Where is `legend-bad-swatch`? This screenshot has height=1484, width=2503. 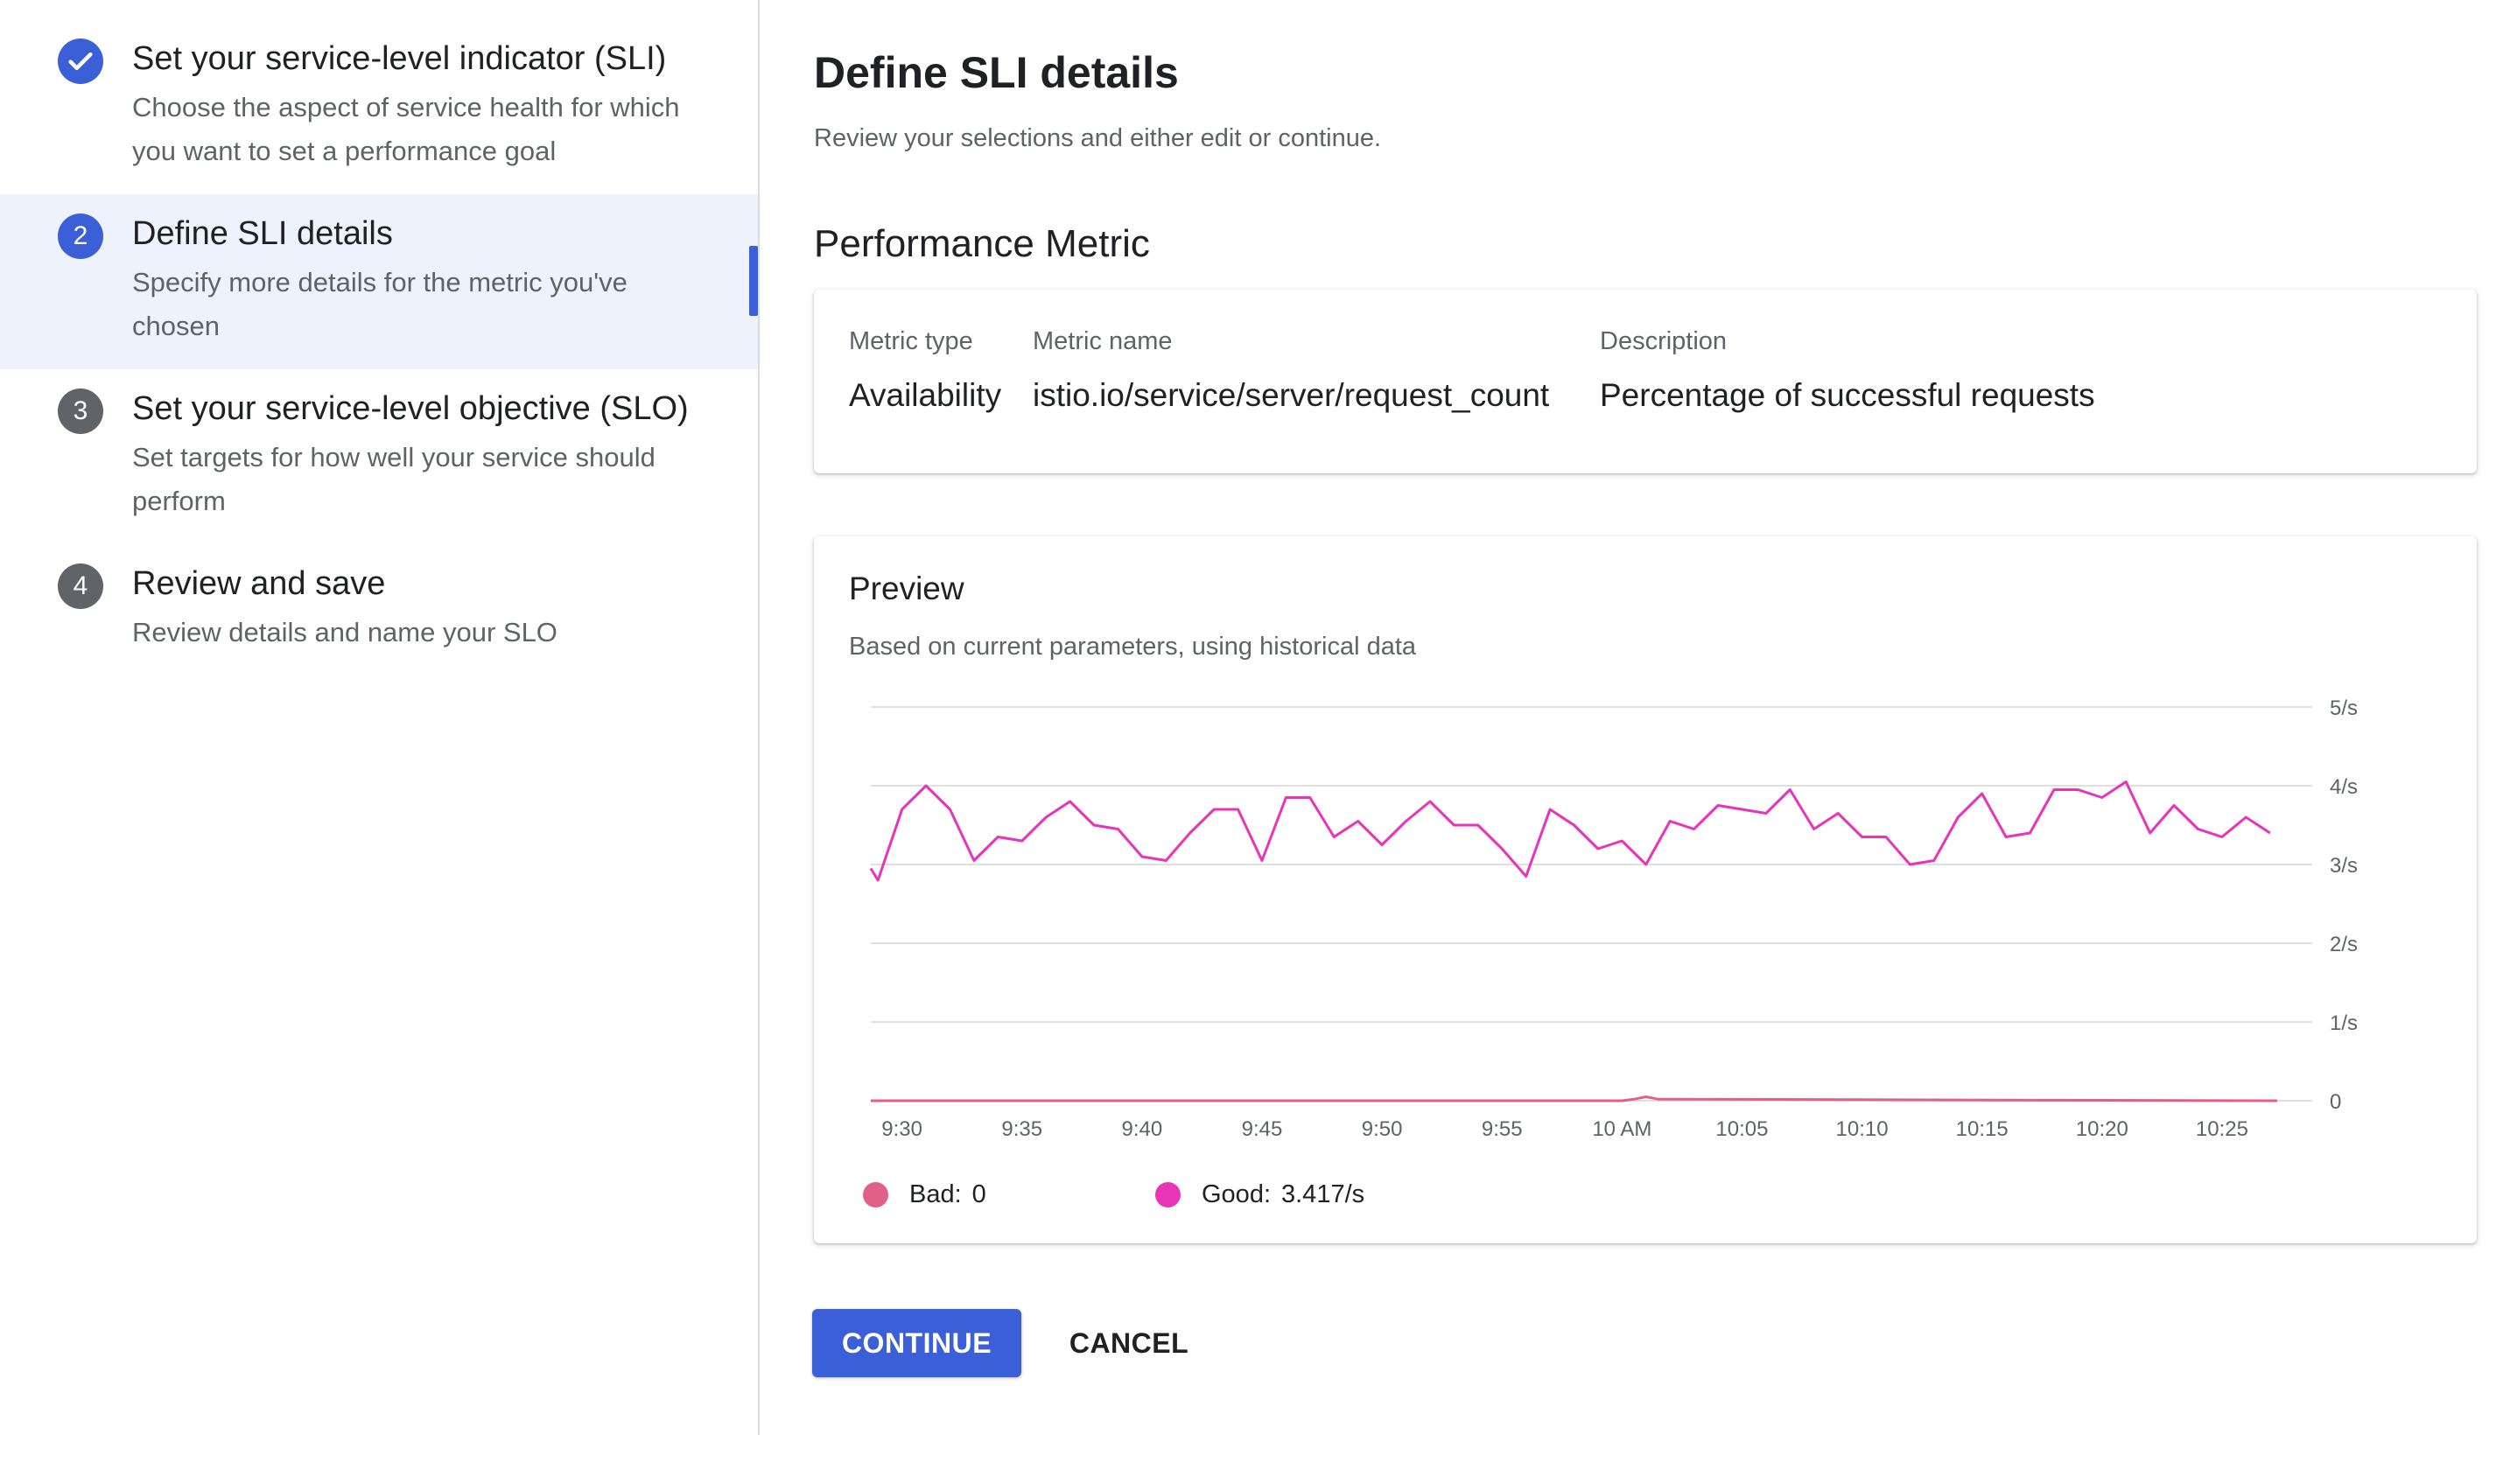 legend-bad-swatch is located at coordinates (875, 1194).